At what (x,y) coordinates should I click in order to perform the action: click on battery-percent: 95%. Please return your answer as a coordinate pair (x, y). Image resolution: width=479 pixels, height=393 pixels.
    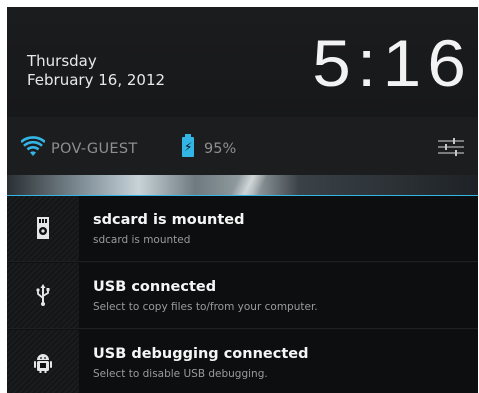
    Looking at the image, I should click on (220, 149).